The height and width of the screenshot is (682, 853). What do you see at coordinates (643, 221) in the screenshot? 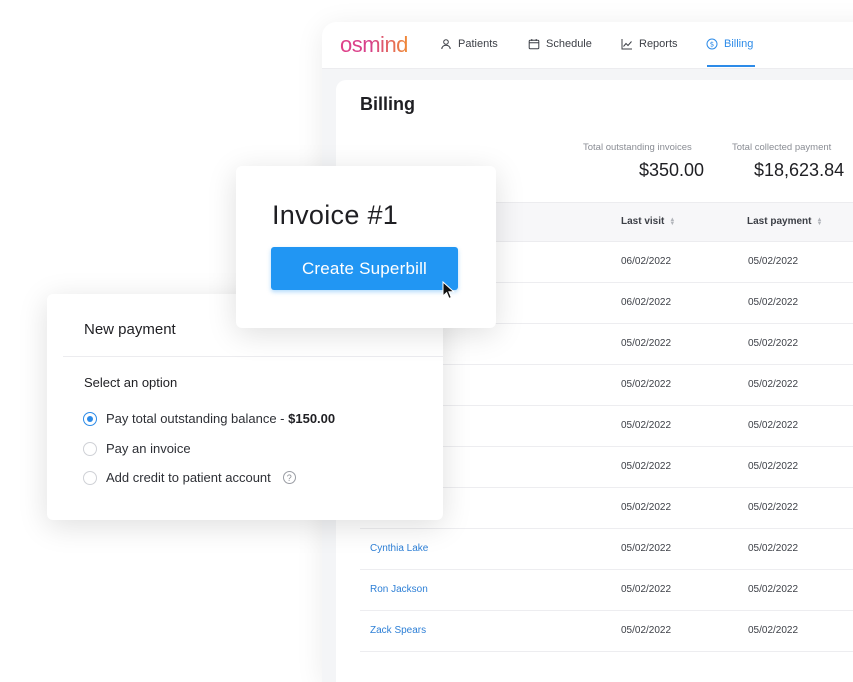
I see `column-header-label: Last visit` at bounding box center [643, 221].